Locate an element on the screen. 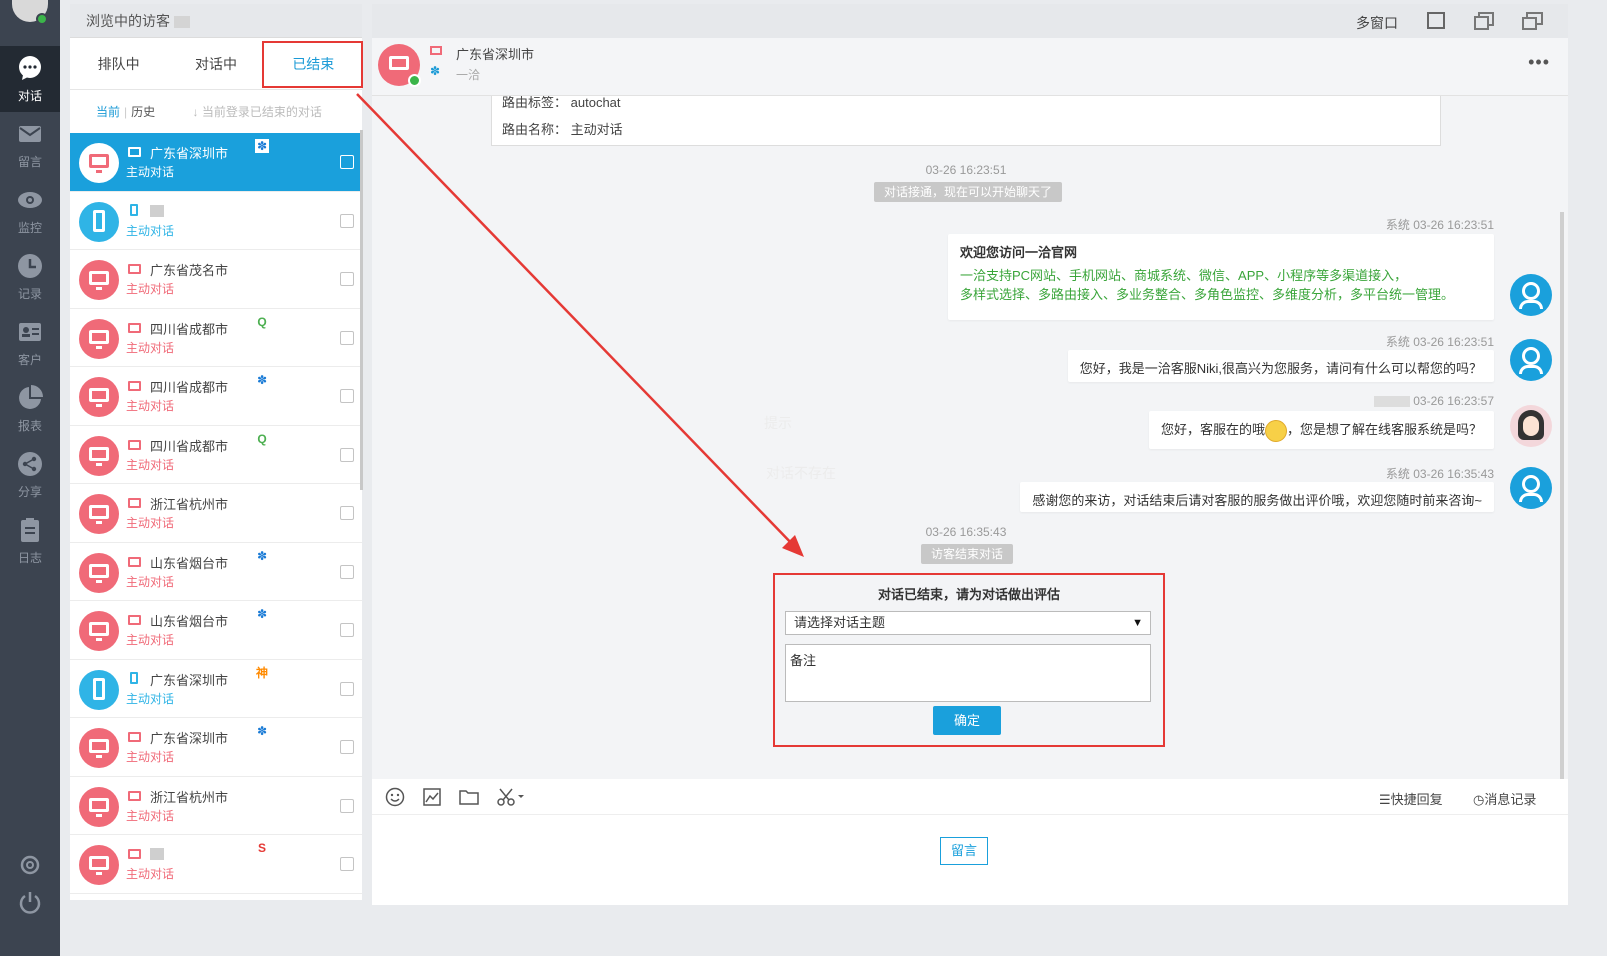  nav-item-chat: 对话 is located at coordinates (30, 79).